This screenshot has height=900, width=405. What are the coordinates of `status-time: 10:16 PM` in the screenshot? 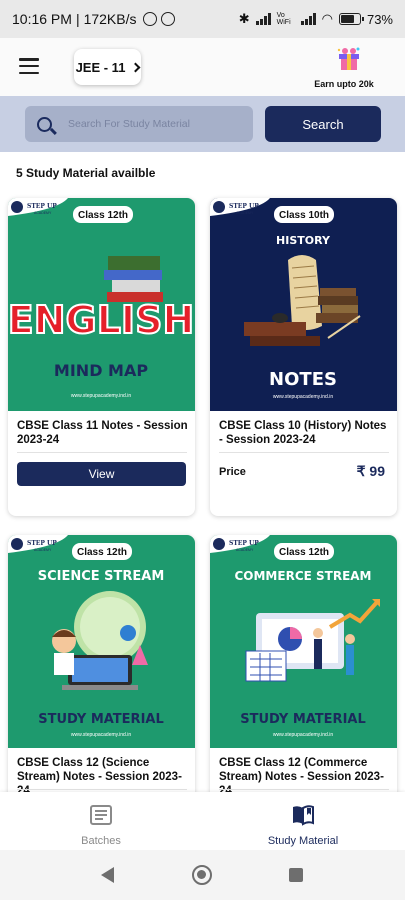 It's located at (42, 19).